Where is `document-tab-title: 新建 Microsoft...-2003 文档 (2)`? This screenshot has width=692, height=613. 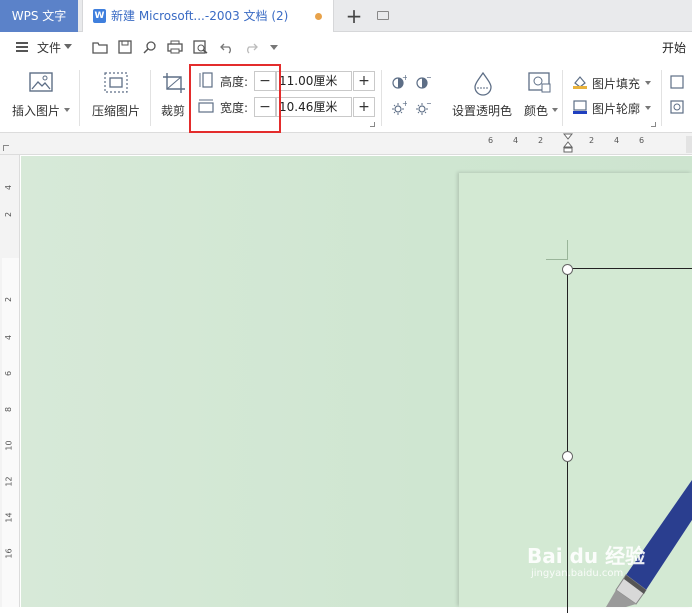
document-tab-title: 新建 Microsoft...-2003 文档 (2) is located at coordinates (200, 16).